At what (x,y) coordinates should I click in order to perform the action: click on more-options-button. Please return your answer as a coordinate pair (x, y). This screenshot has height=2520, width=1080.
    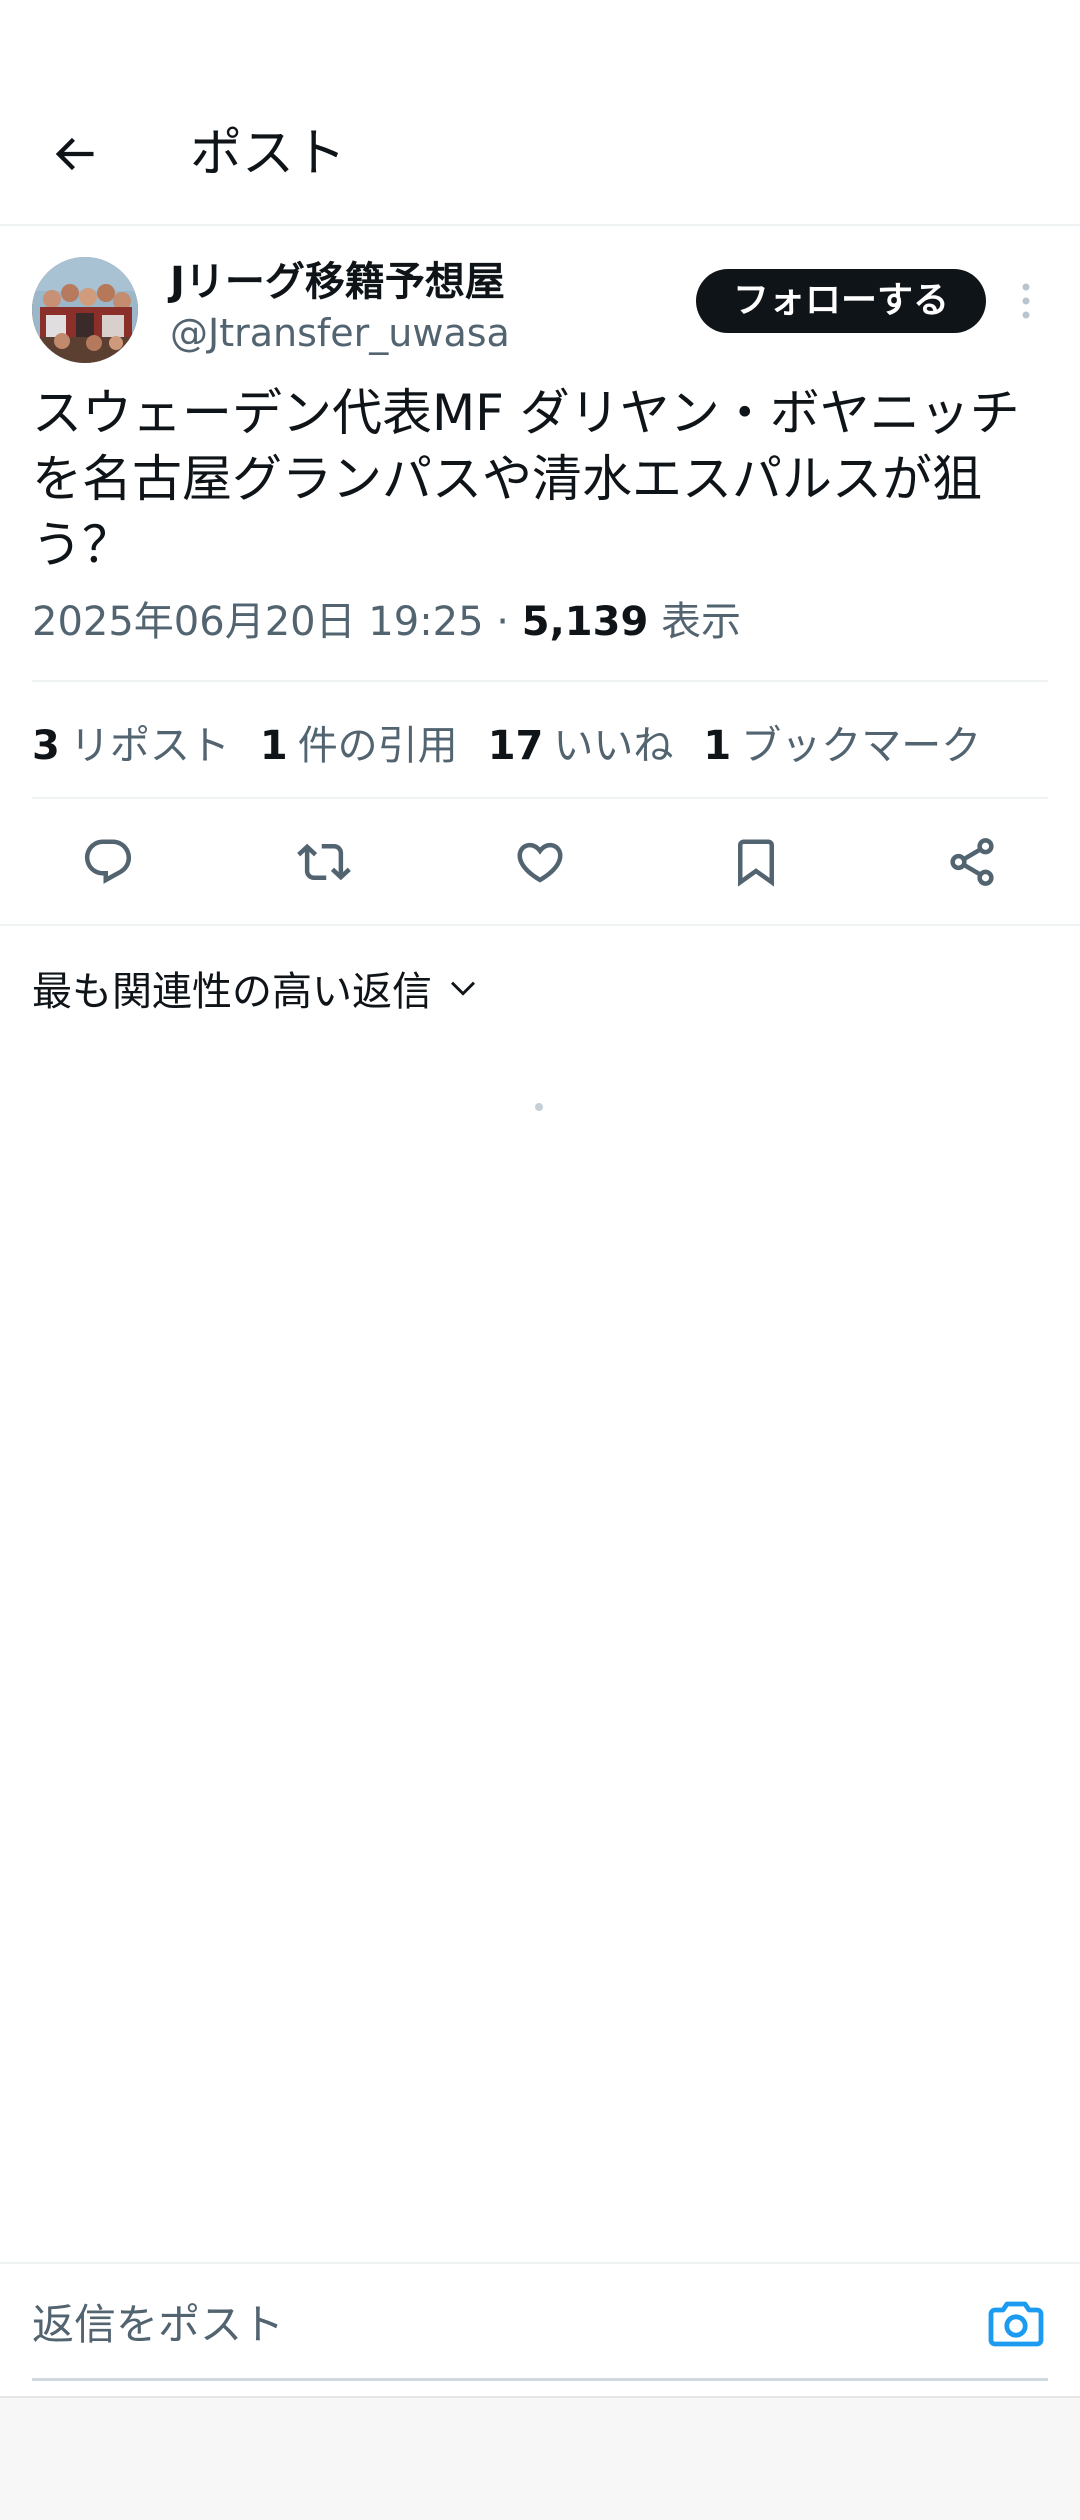
    Looking at the image, I should click on (1026, 301).